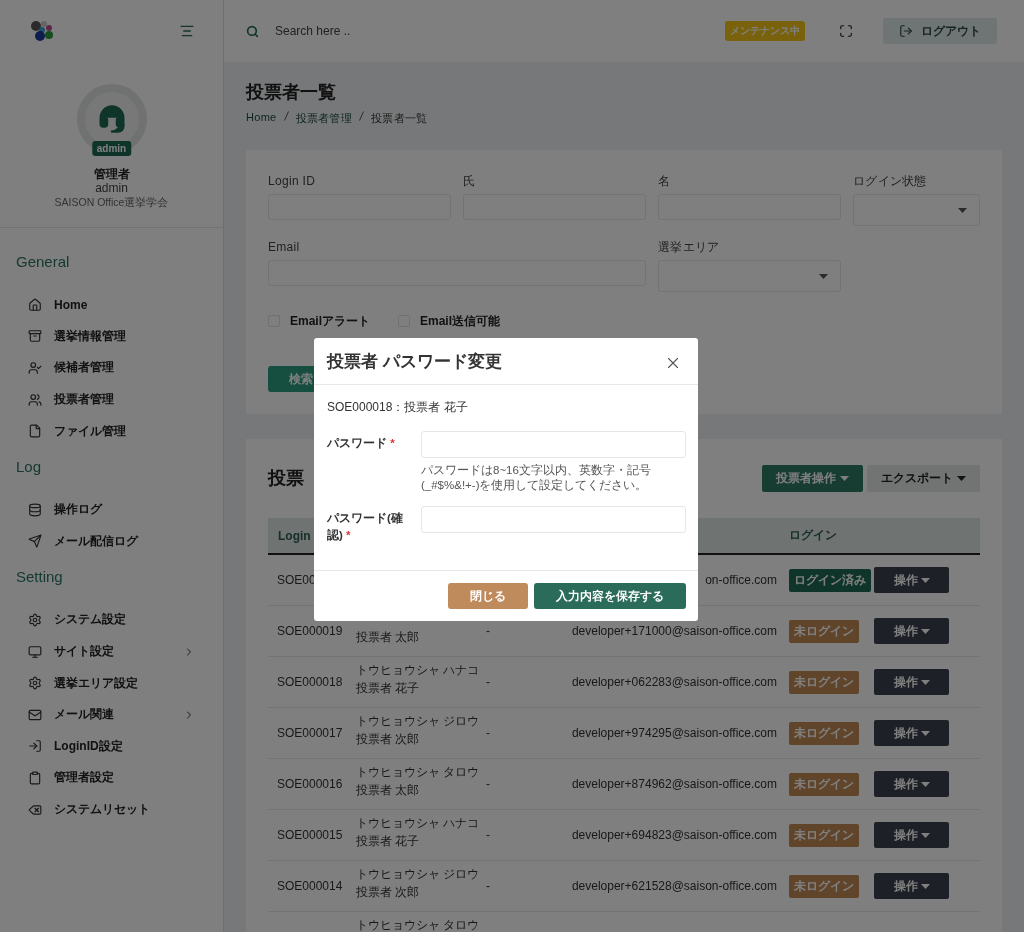  What do you see at coordinates (111, 541) in the screenshot?
I see `nav-item: メール配信ログ` at bounding box center [111, 541].